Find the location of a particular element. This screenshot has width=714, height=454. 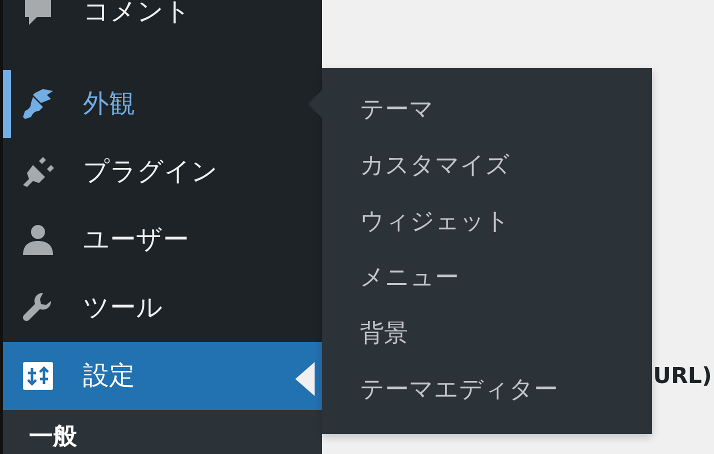

plug-icon is located at coordinates (38, 172).